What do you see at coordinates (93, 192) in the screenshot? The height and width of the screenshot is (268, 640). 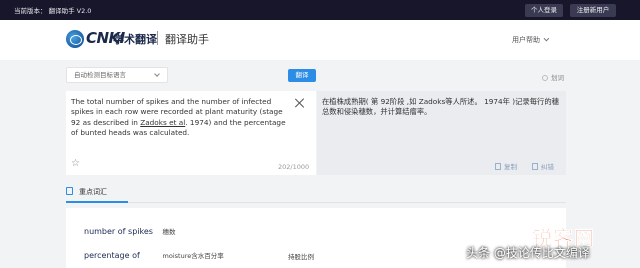 I see `keywords-title: 重点词汇` at bounding box center [93, 192].